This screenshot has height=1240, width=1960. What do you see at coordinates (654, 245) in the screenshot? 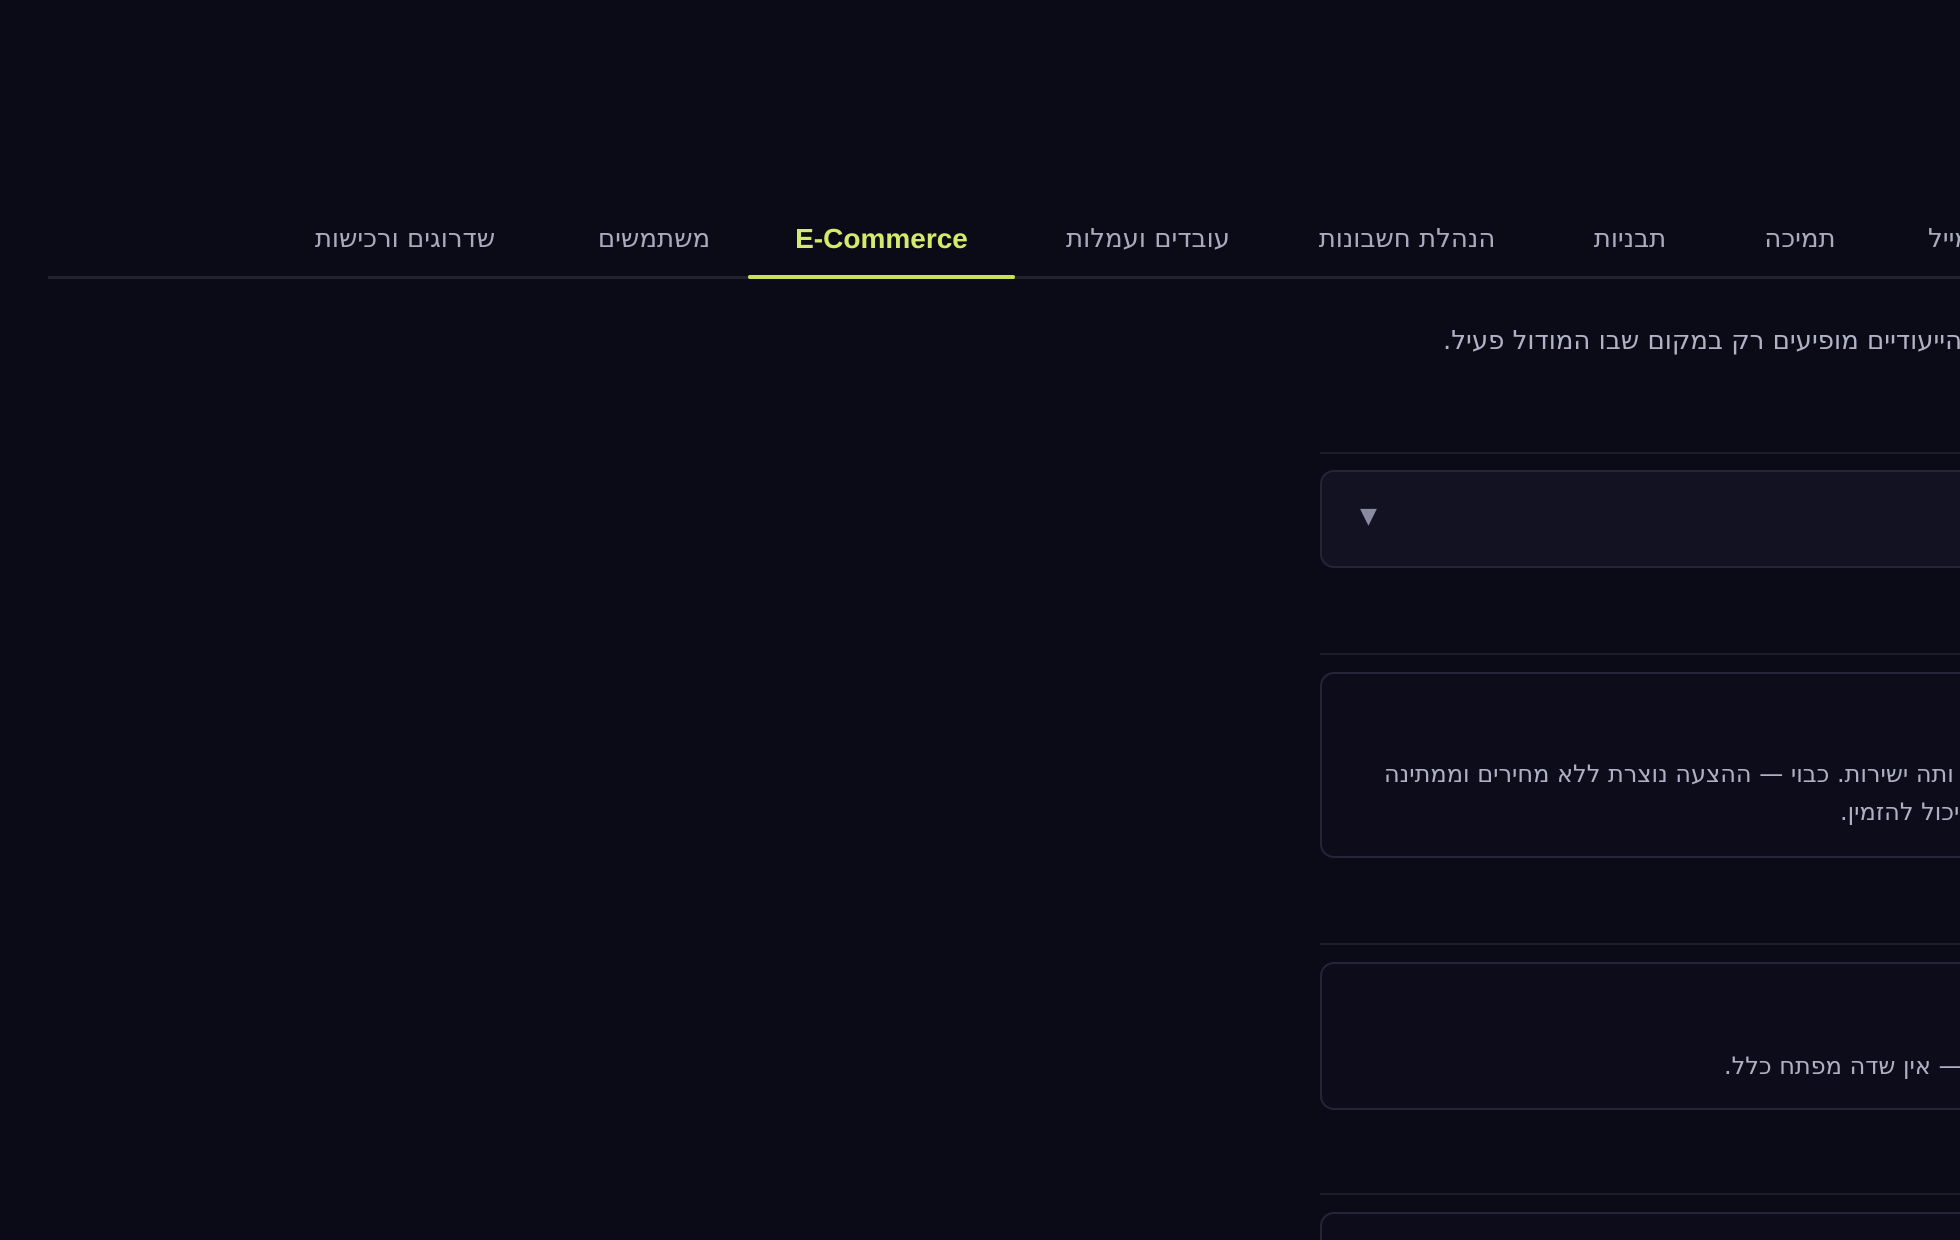
I see `tab-users: משתמשים` at bounding box center [654, 245].